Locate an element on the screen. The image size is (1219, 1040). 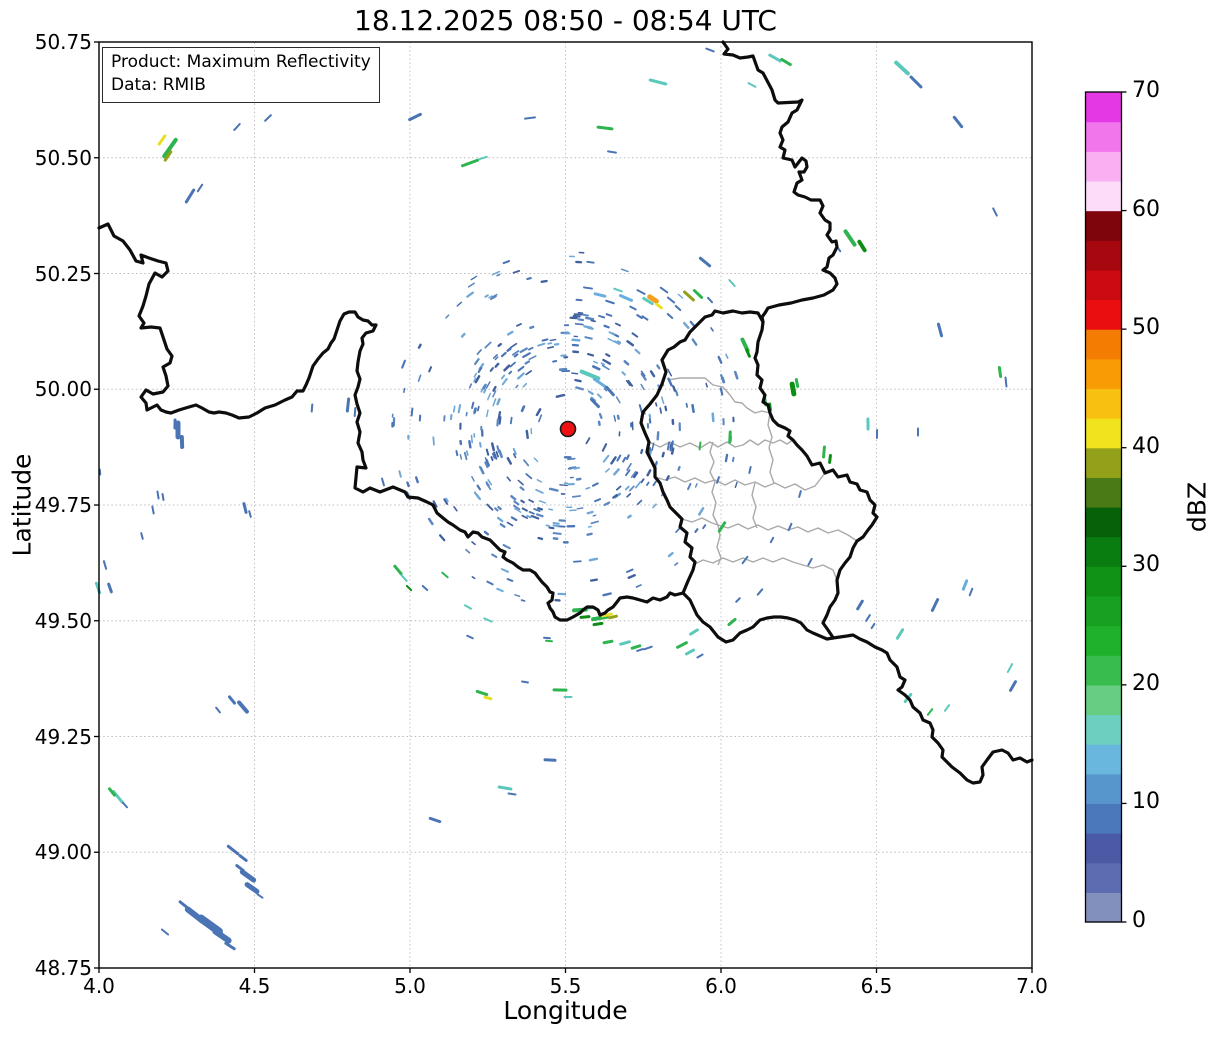
y-tick-label: 50.75 is located at coordinates (63, 42).